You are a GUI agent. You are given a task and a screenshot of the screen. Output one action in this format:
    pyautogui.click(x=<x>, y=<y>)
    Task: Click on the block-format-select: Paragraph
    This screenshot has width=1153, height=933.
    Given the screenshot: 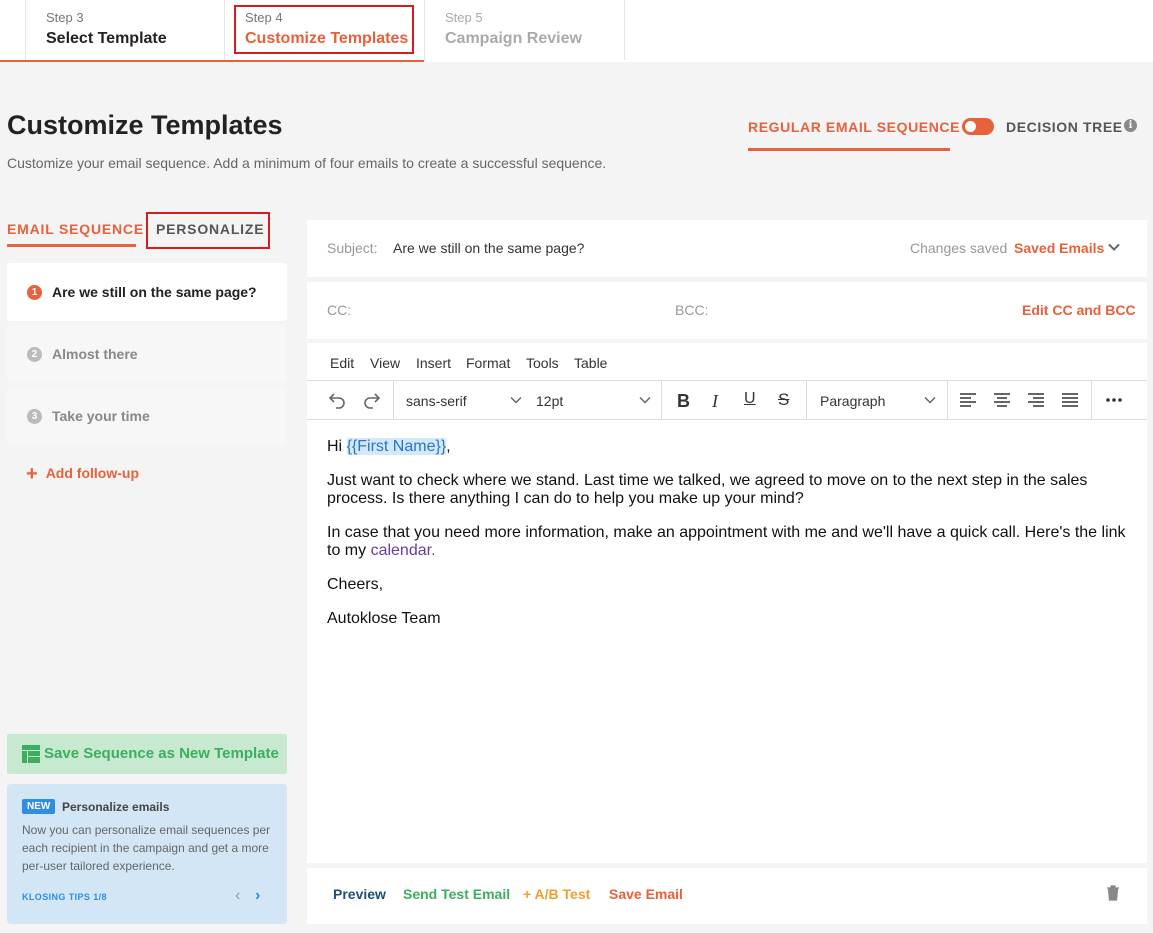 What is the action you would take?
    pyautogui.click(x=852, y=401)
    